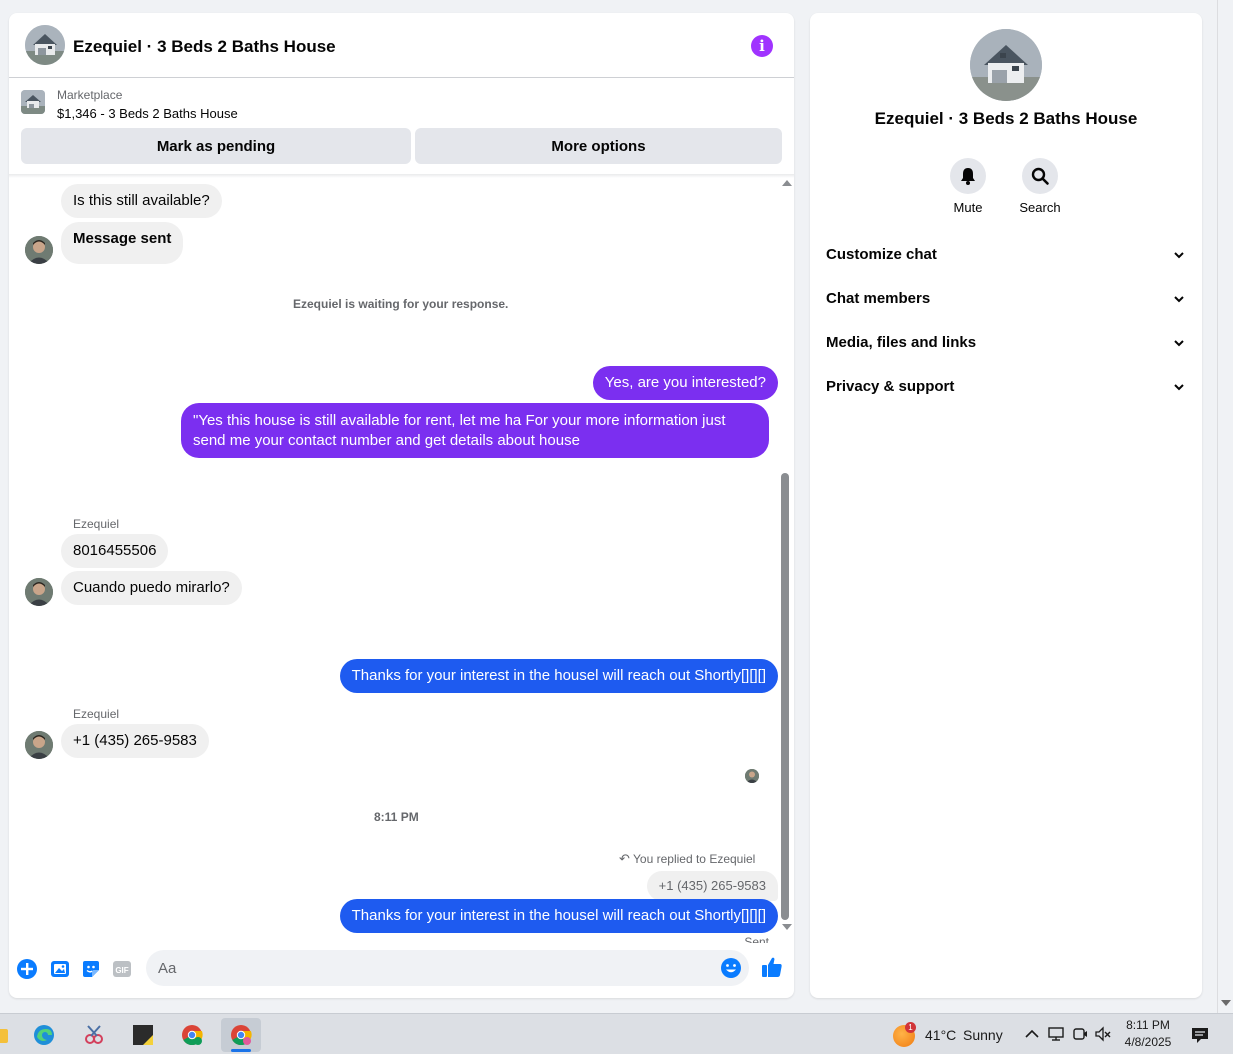  I want to click on message-scrollbar, so click(786, 558).